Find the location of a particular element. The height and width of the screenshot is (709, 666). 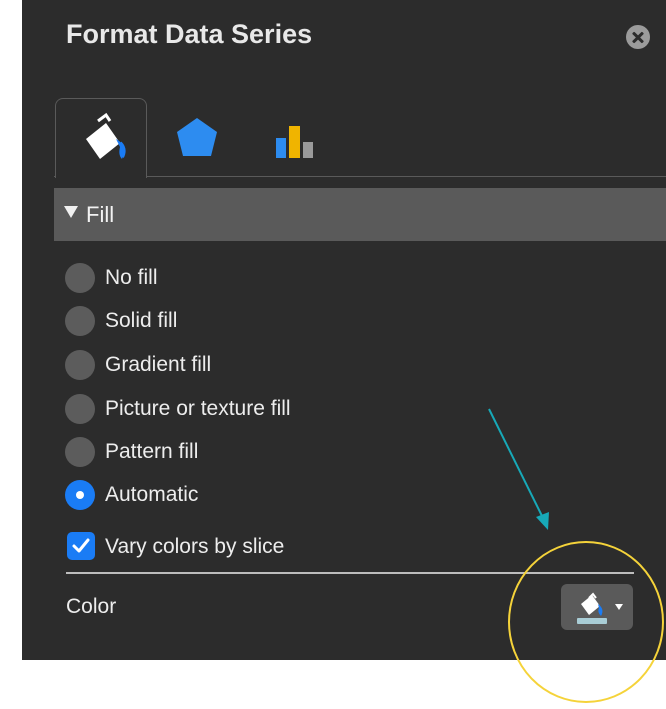

radio-pattern-fill is located at coordinates (80, 452).